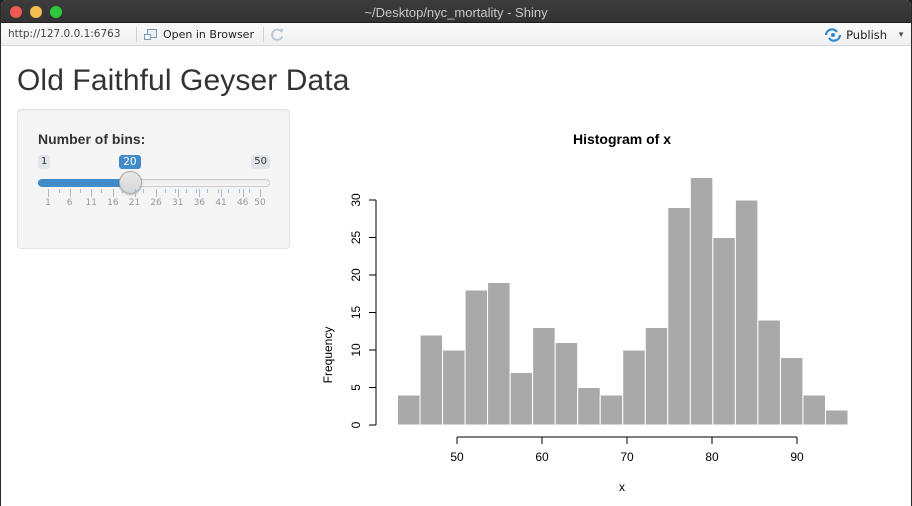  I want to click on x-tick-label: 70, so click(627, 457).